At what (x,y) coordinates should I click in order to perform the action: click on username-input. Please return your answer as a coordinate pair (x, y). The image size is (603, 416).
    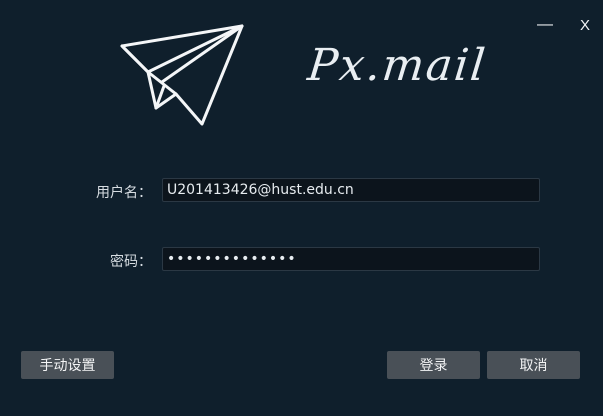
    Looking at the image, I should click on (351, 190).